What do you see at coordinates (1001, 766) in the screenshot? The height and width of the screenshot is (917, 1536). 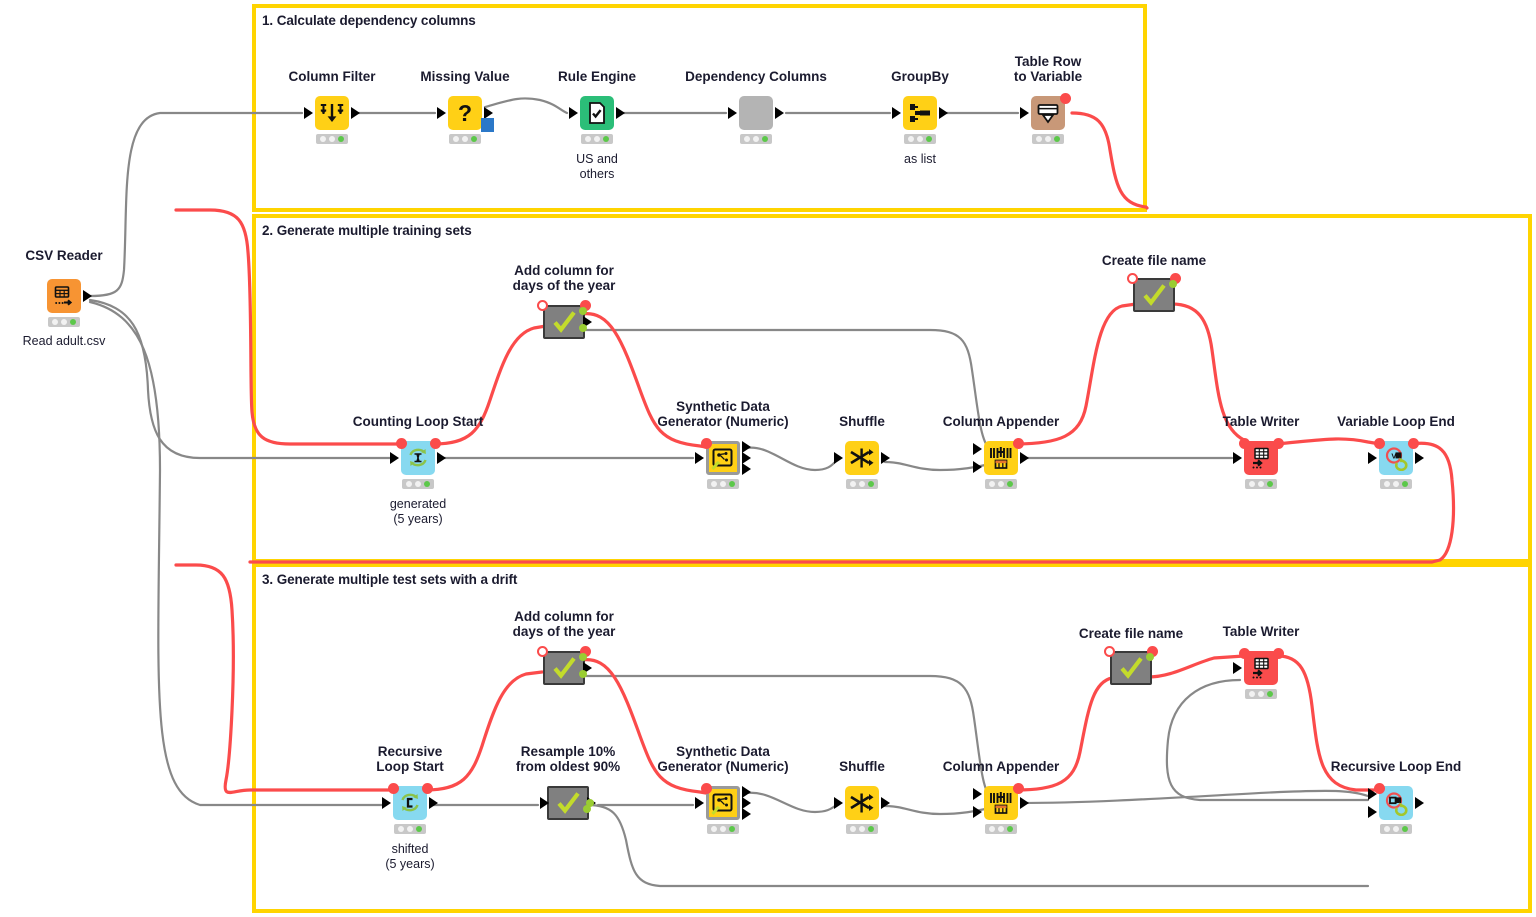 I see `node-label-col_append_3: Column Appender` at bounding box center [1001, 766].